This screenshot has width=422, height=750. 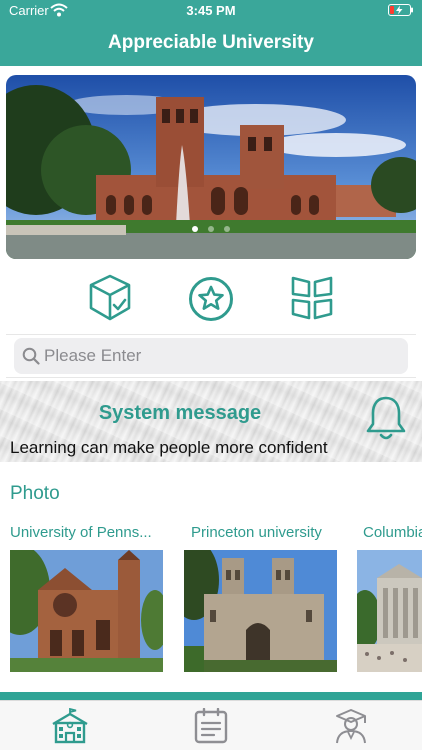 I want to click on search-input, so click(x=221, y=356).